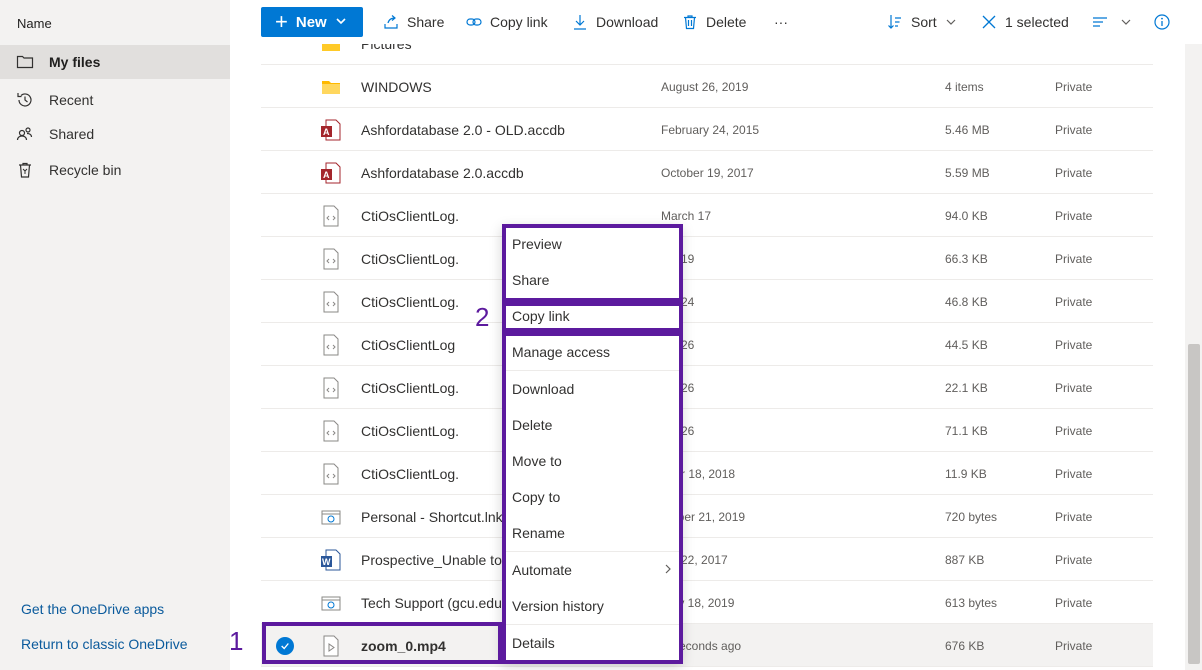 The width and height of the screenshot is (1202, 670). I want to click on table-row: CtiOsClientLog. rch 26 22.1 KB Private, so click(707, 387).